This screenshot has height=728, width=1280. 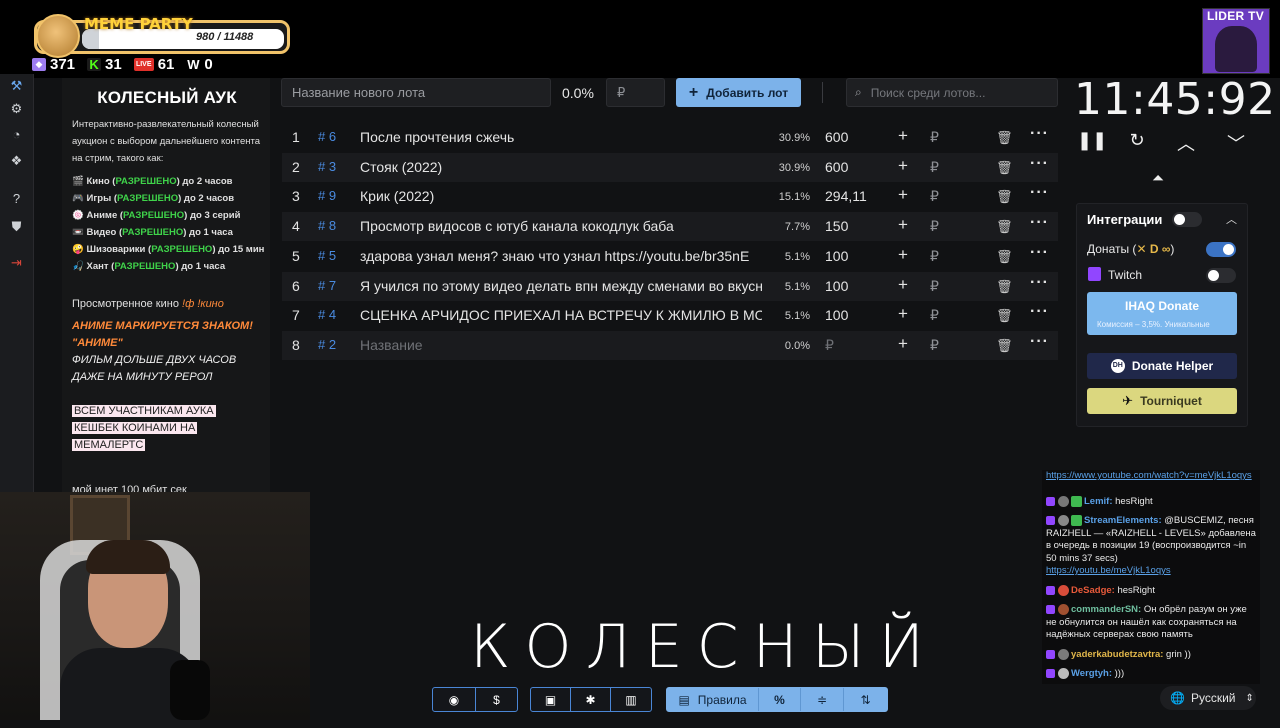 I want to click on list-item: 🎣 Хант (РАЗРЕШЕНО) до 1 часа, so click(x=149, y=266).